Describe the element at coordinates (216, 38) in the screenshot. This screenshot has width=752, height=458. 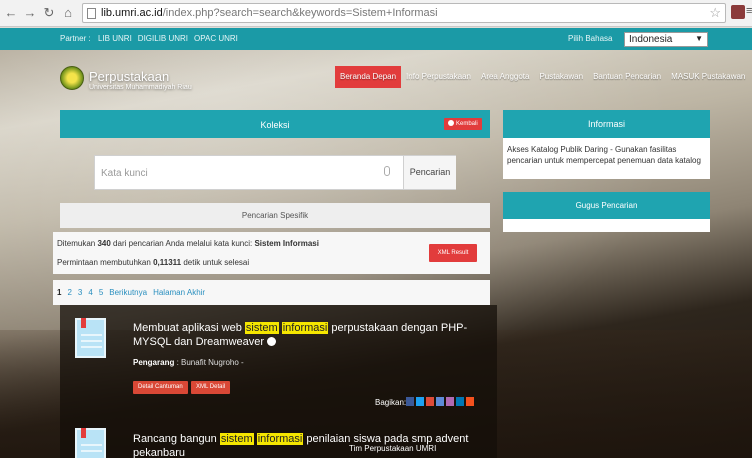
I see `partner-link-opac-unri: OPAC UNRI` at that location.